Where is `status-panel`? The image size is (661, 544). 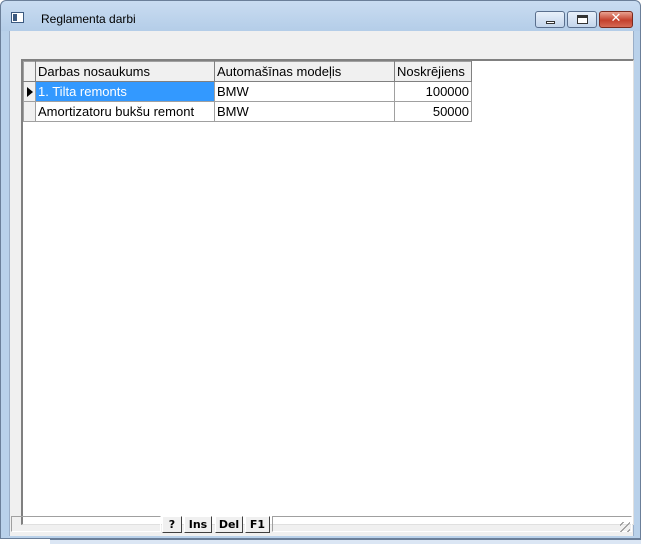 status-panel is located at coordinates (452, 524).